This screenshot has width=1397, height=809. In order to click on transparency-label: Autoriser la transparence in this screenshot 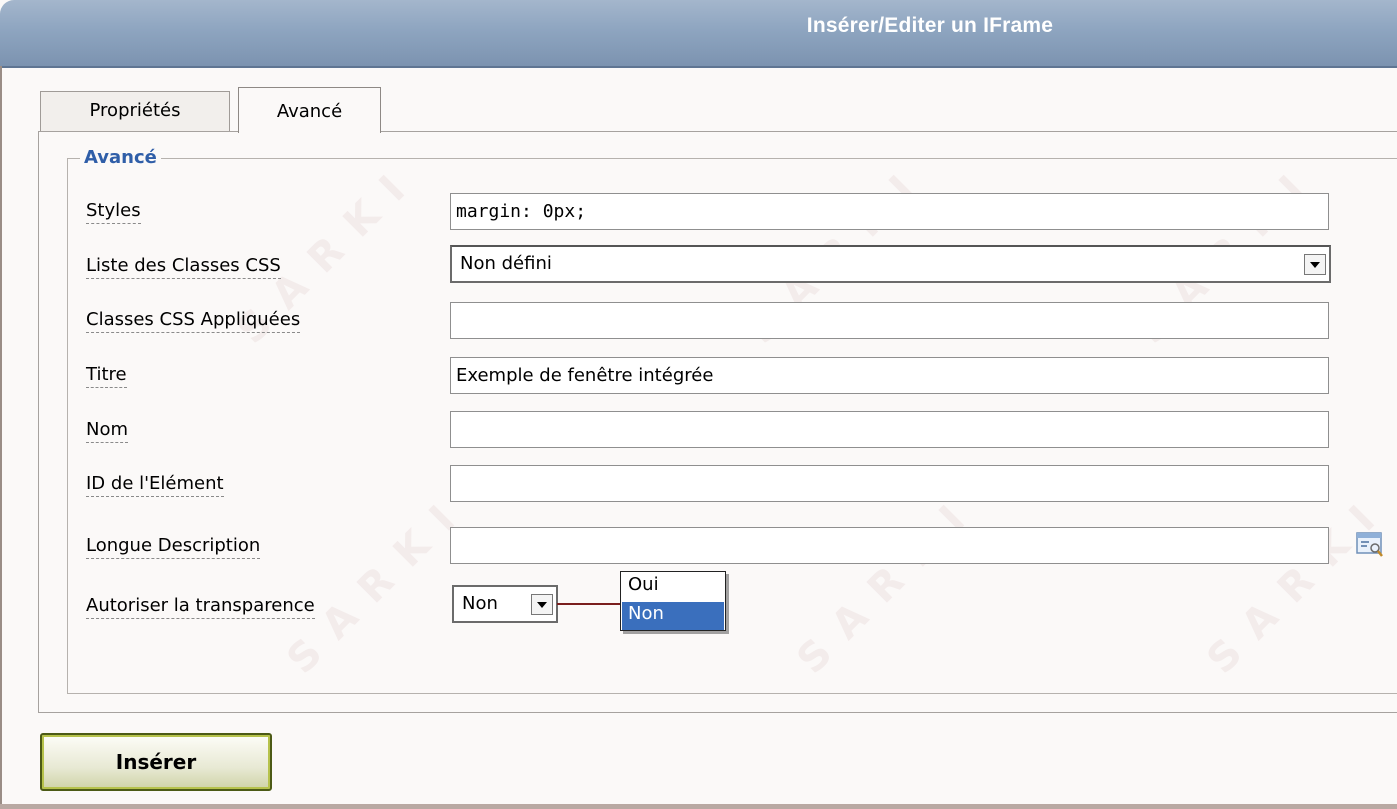, I will do `click(200, 607)`.